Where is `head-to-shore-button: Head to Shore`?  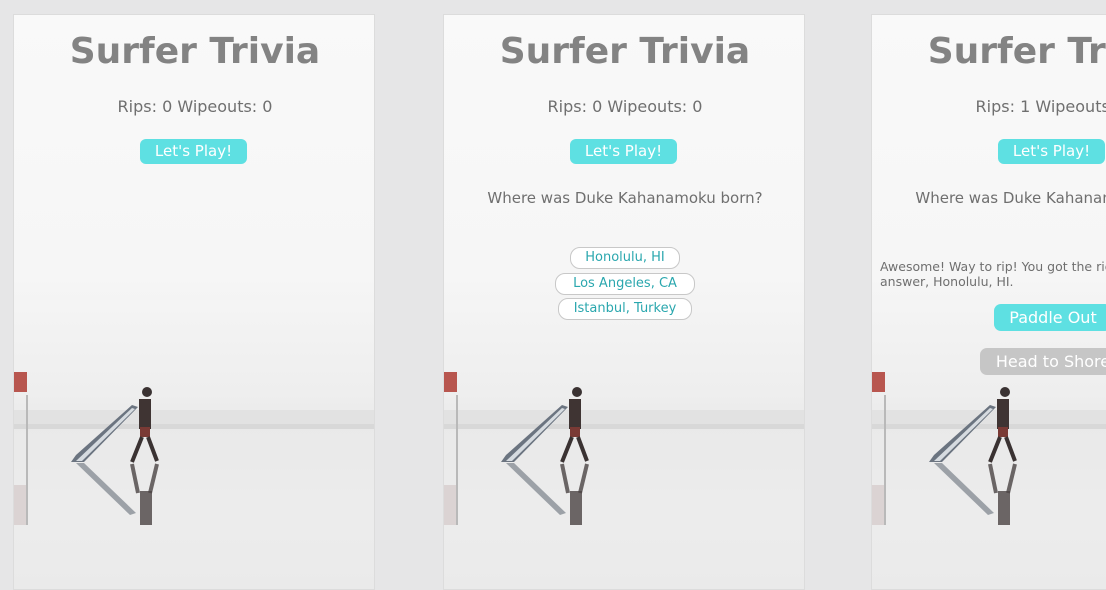
head-to-shore-button: Head to Shore is located at coordinates (1043, 361).